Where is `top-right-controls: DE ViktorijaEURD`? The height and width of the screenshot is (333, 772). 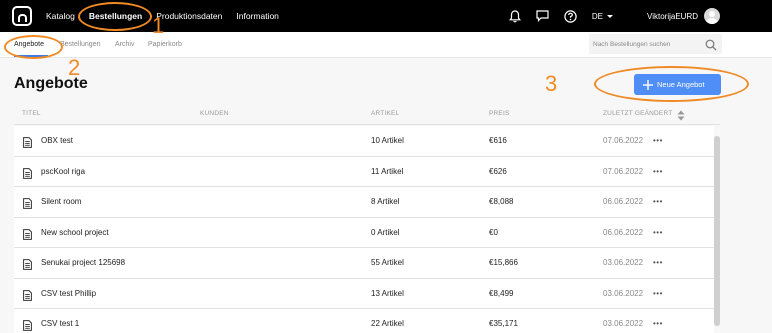 top-right-controls: DE ViktorijaEURD is located at coordinates (640, 16).